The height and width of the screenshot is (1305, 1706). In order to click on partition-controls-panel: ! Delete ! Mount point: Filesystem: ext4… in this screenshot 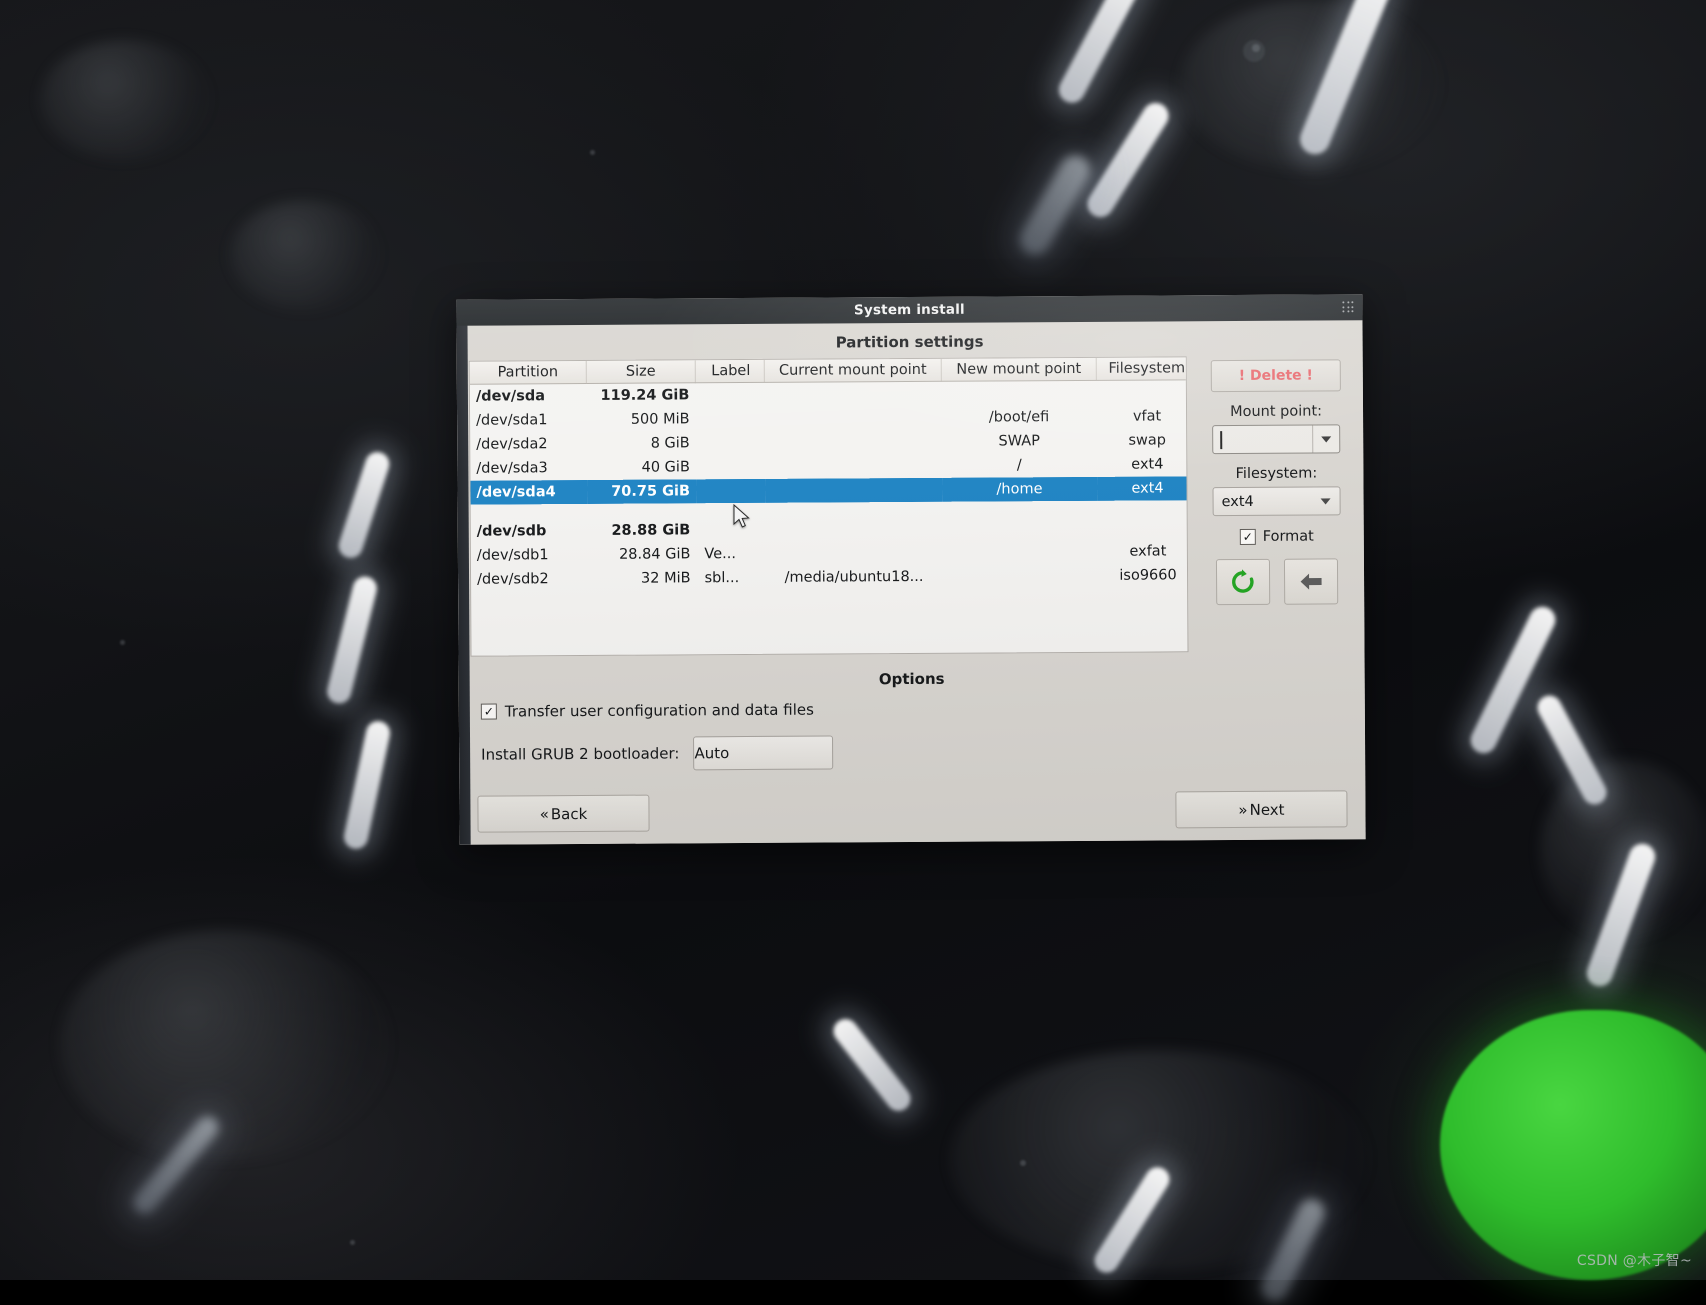, I will do `click(1277, 503)`.